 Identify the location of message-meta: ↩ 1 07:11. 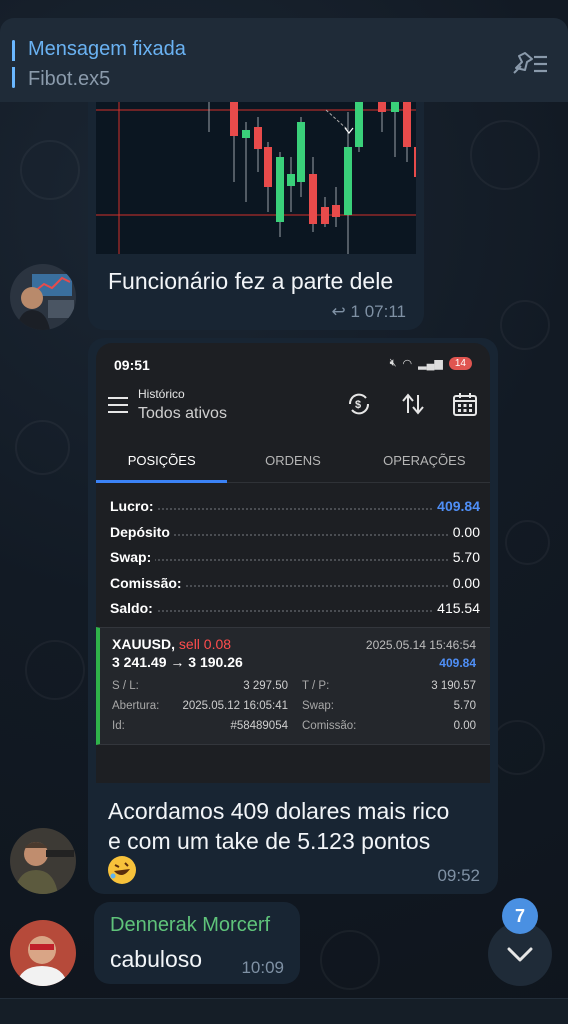
(369, 312).